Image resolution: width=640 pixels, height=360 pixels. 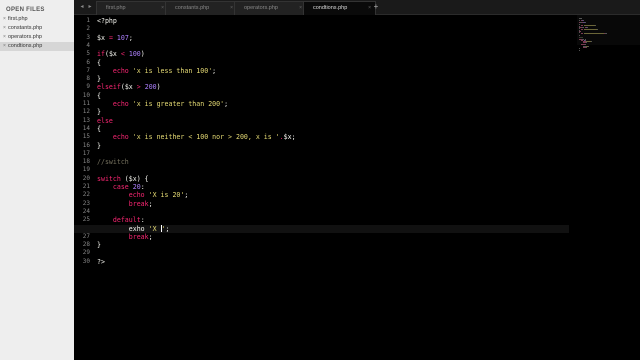 What do you see at coordinates (133, 229) in the screenshot?
I see `code-line: exho 'X ';` at bounding box center [133, 229].